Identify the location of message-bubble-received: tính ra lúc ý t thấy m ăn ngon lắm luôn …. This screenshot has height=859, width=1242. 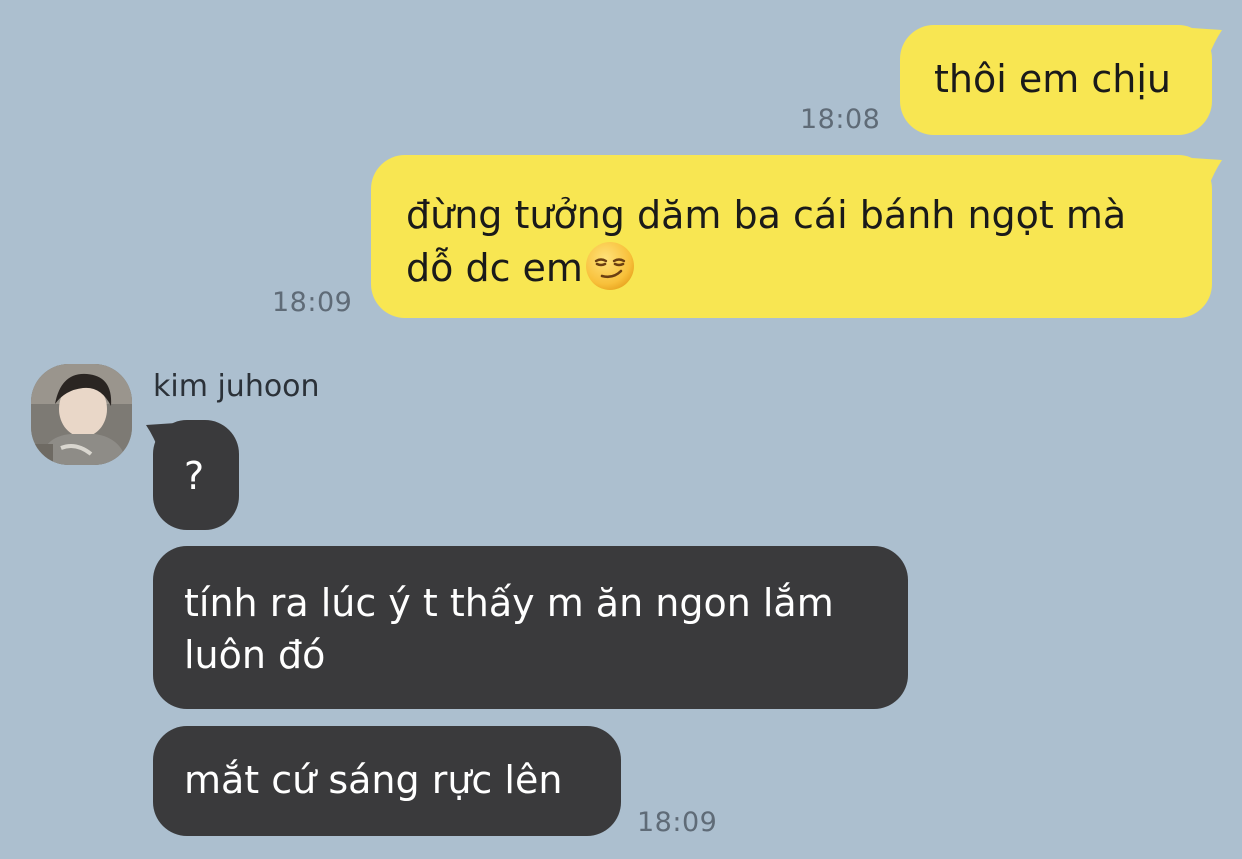
(530, 627).